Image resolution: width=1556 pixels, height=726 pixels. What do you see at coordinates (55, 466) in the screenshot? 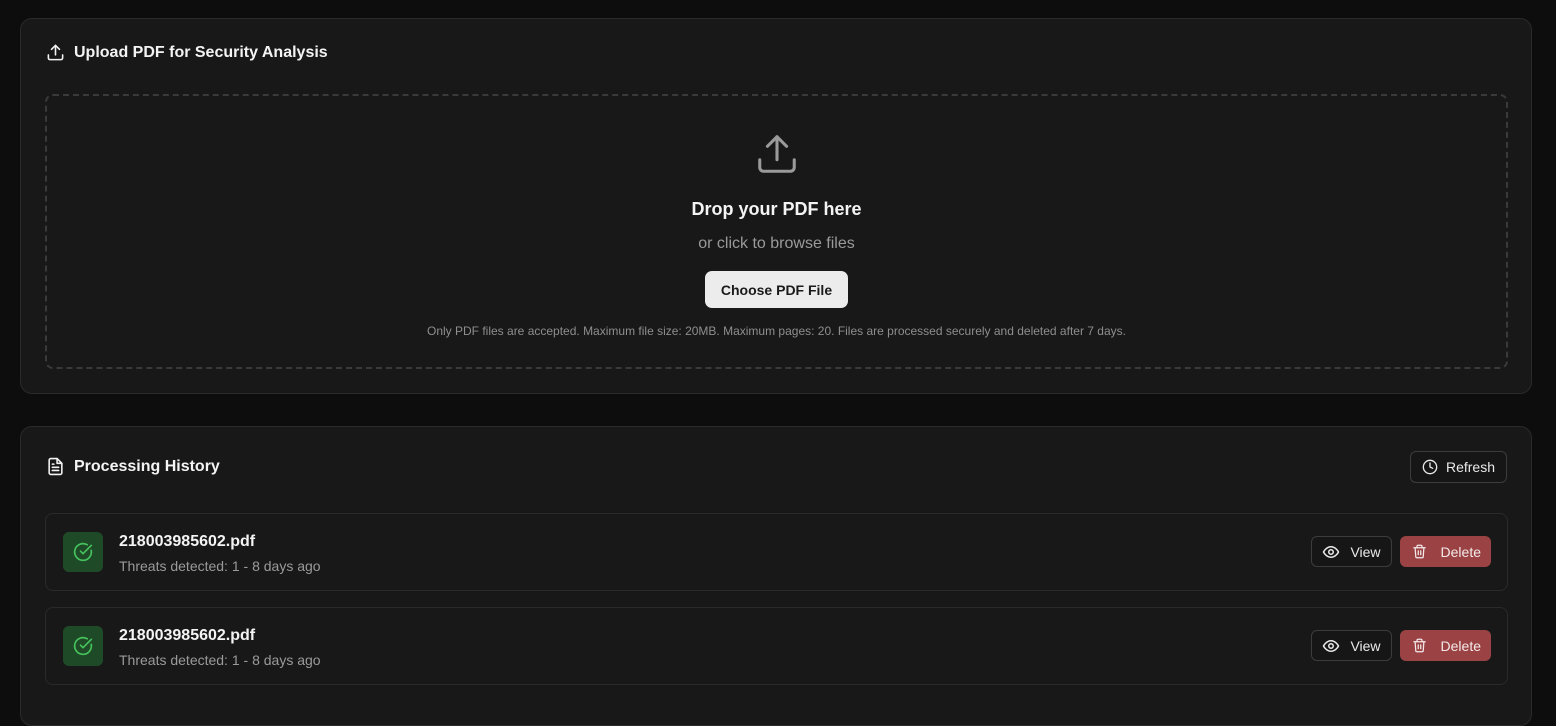
I see `file-text-icon` at bounding box center [55, 466].